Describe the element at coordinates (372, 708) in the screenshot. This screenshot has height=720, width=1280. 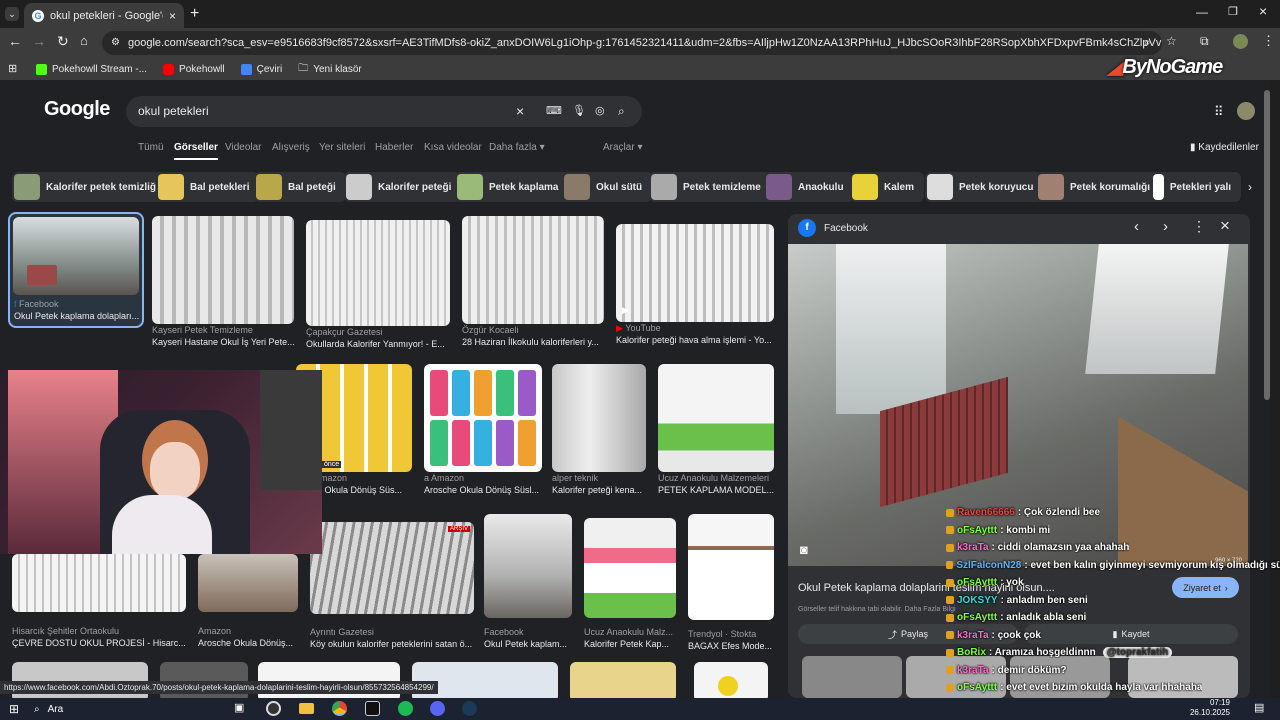
I see `capcut-icon` at that location.